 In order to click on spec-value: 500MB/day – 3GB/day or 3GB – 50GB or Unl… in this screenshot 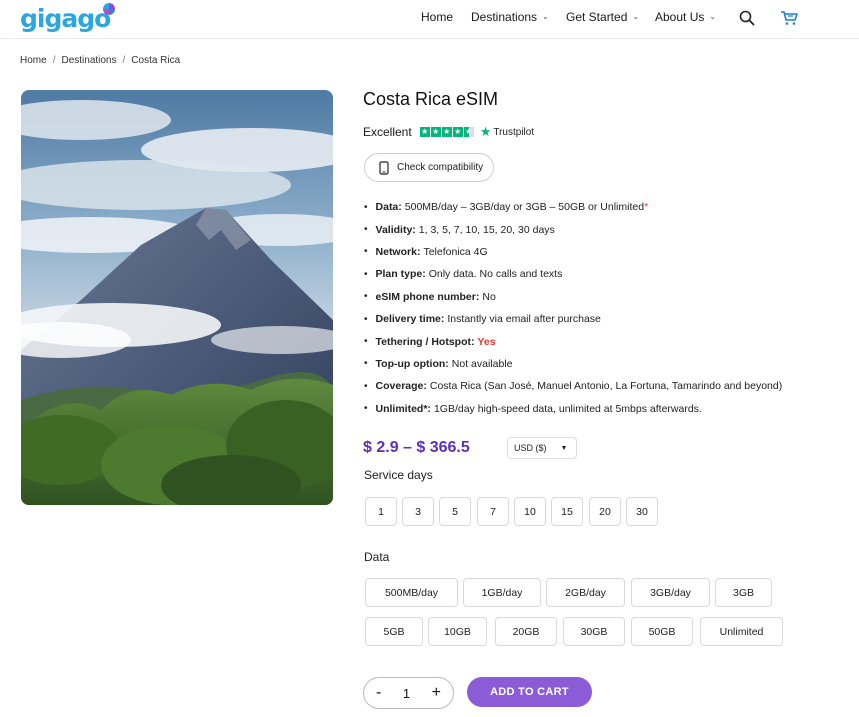, I will do `click(524, 207)`.